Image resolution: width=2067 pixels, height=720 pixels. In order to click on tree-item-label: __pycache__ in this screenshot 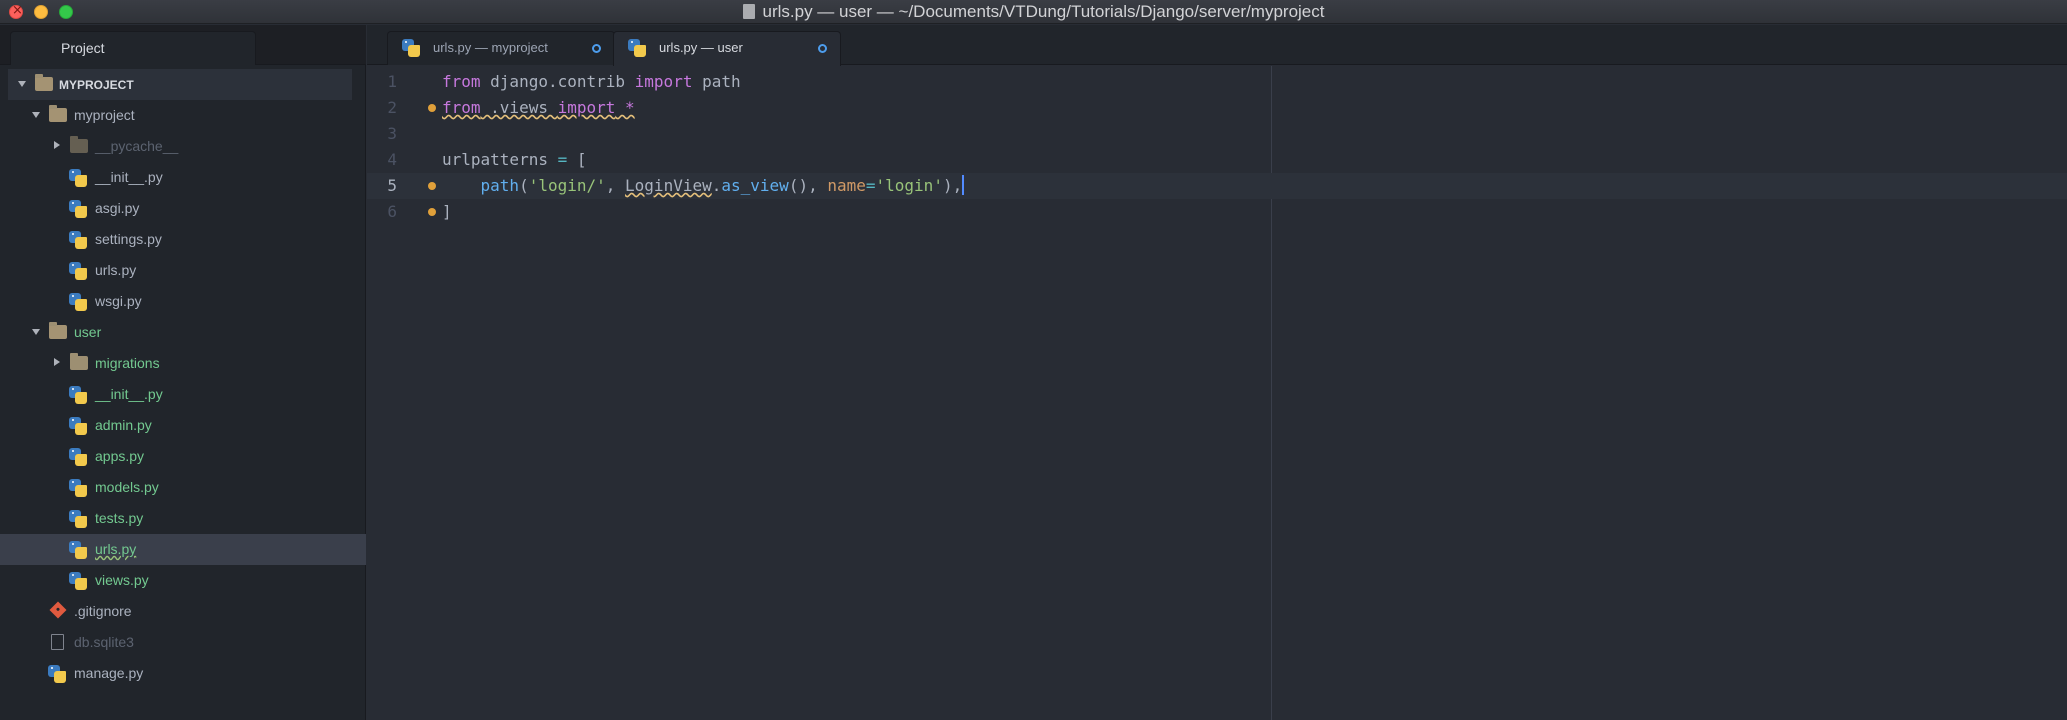, I will do `click(137, 146)`.